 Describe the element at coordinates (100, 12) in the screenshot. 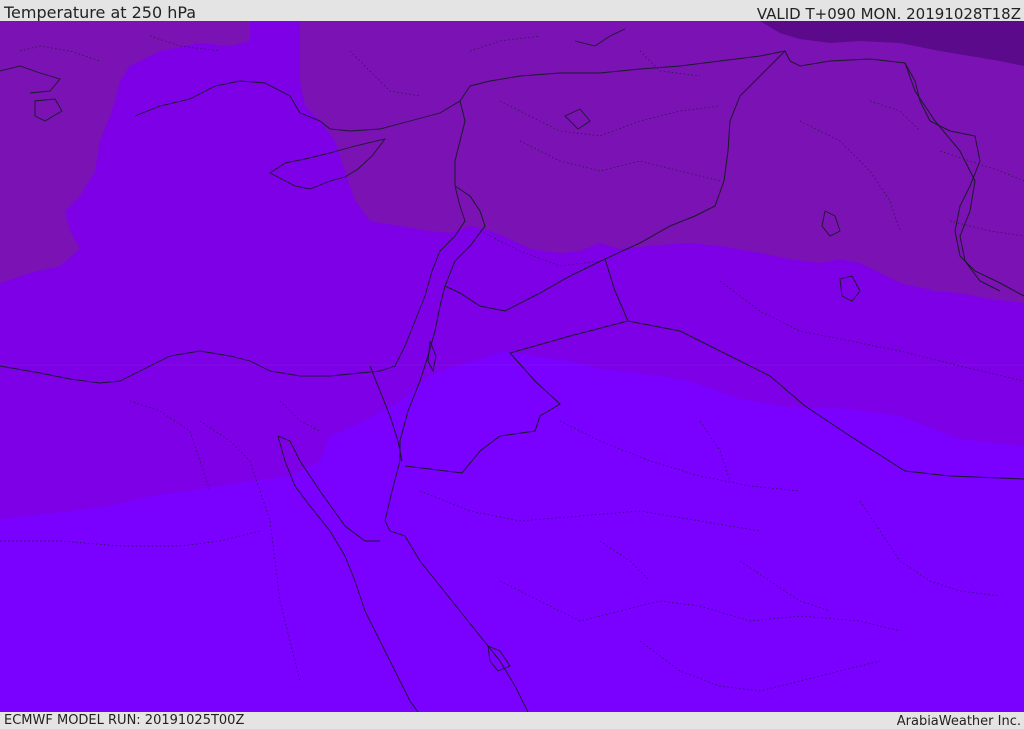

I see `map-title: Temperature at 250 hPa` at that location.